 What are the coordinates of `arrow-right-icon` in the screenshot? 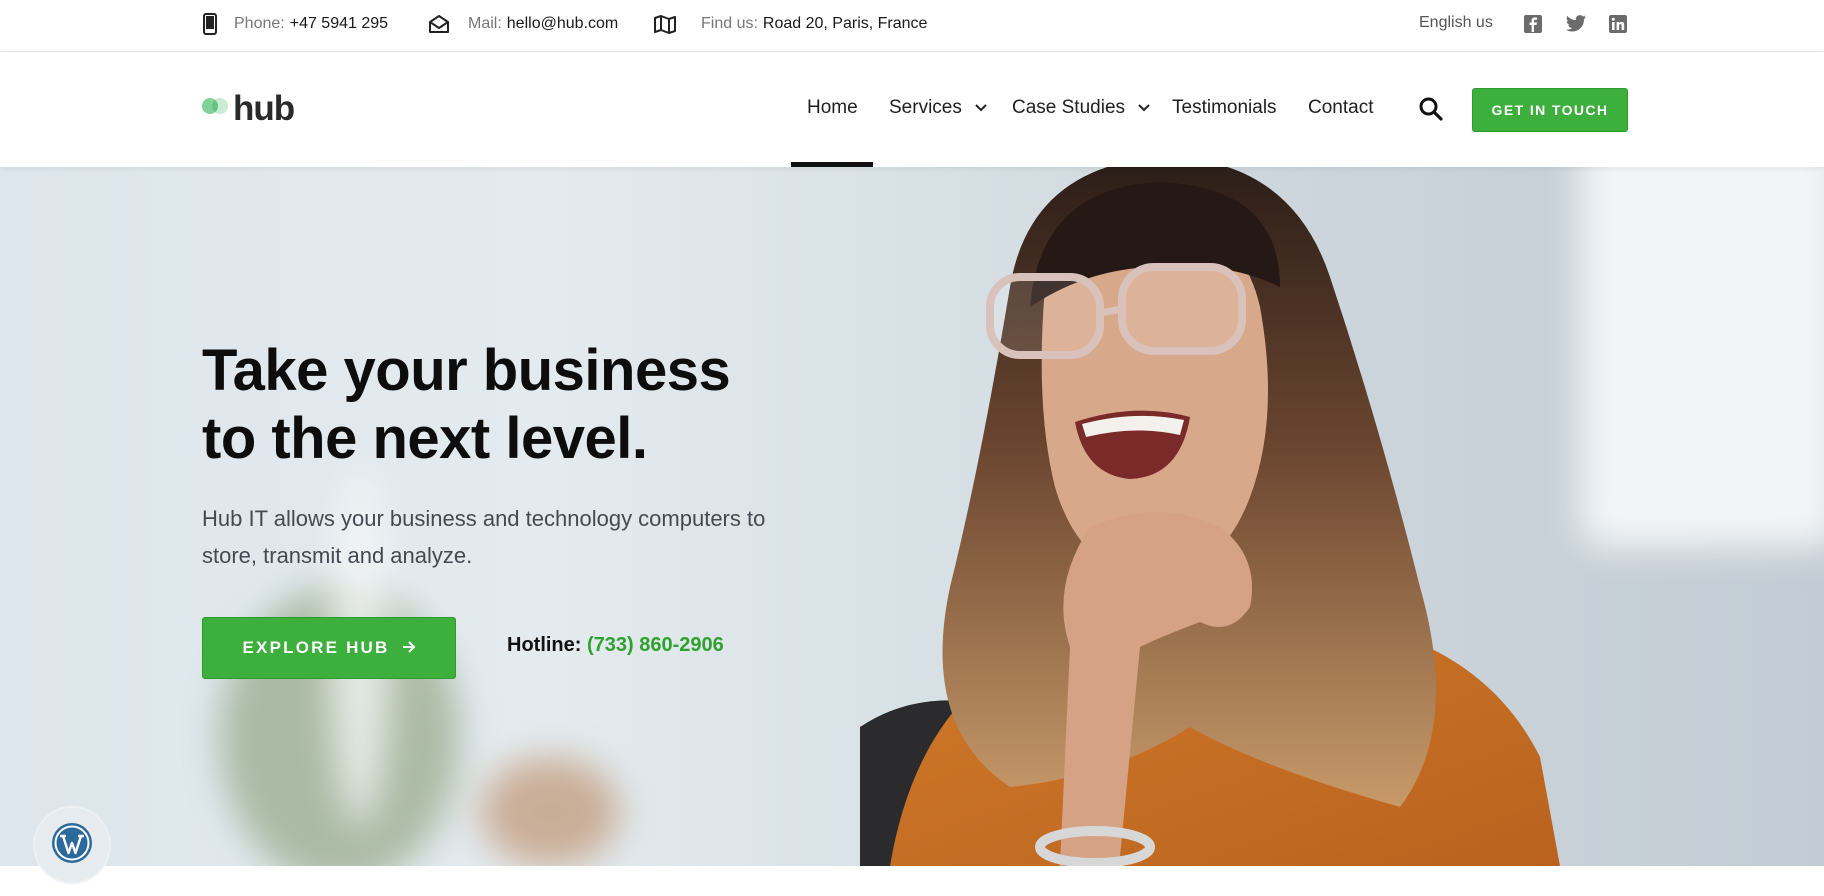 It's located at (409, 648).